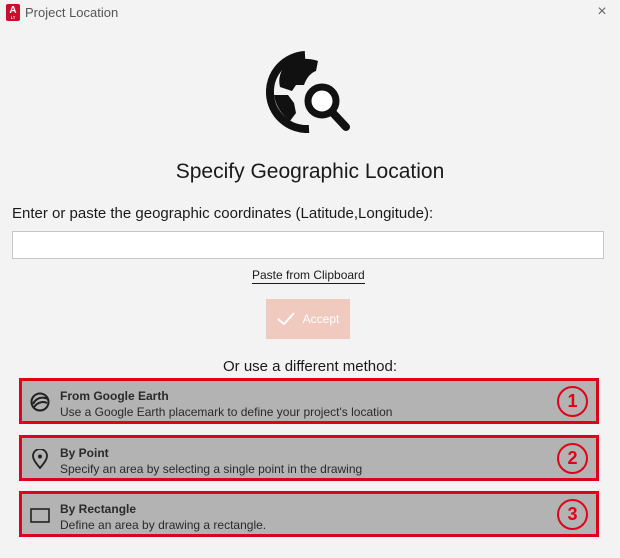  What do you see at coordinates (602, 12) in the screenshot?
I see `close-icon: ×` at bounding box center [602, 12].